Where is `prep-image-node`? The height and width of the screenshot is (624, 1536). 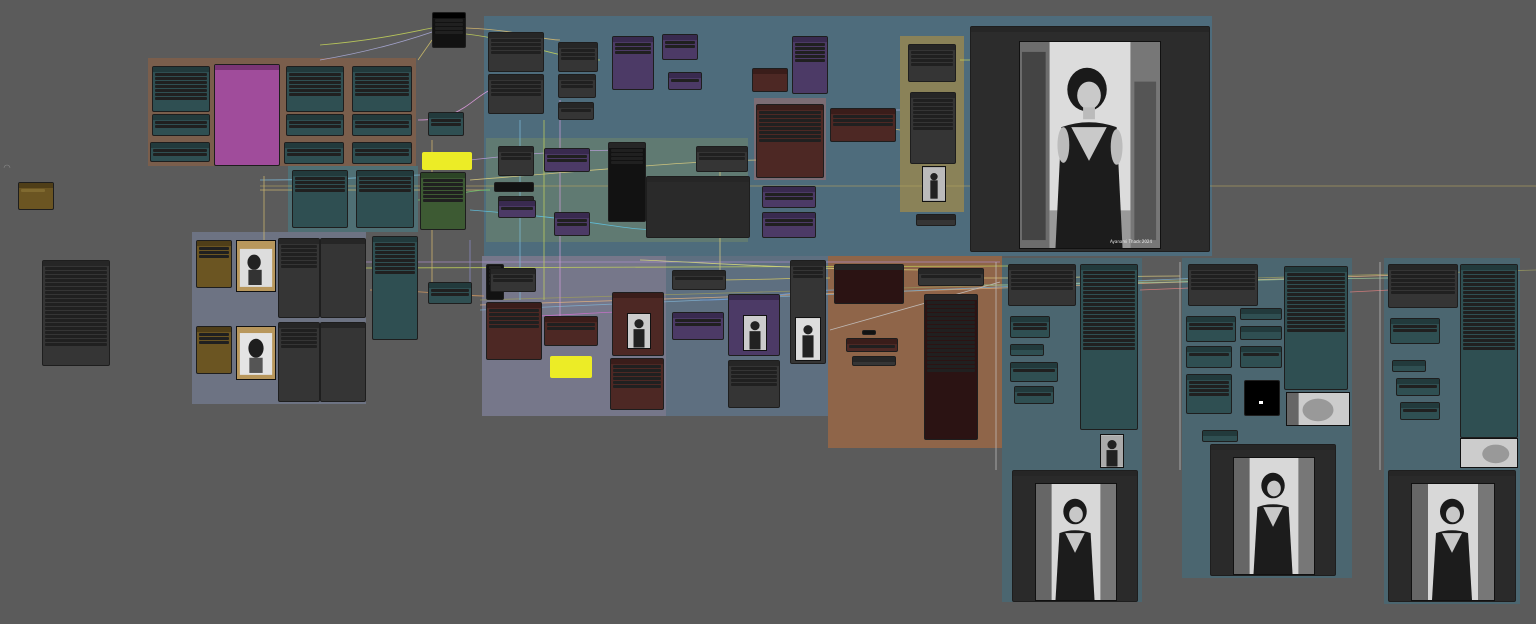
prep-image-node is located at coordinates (638, 324).